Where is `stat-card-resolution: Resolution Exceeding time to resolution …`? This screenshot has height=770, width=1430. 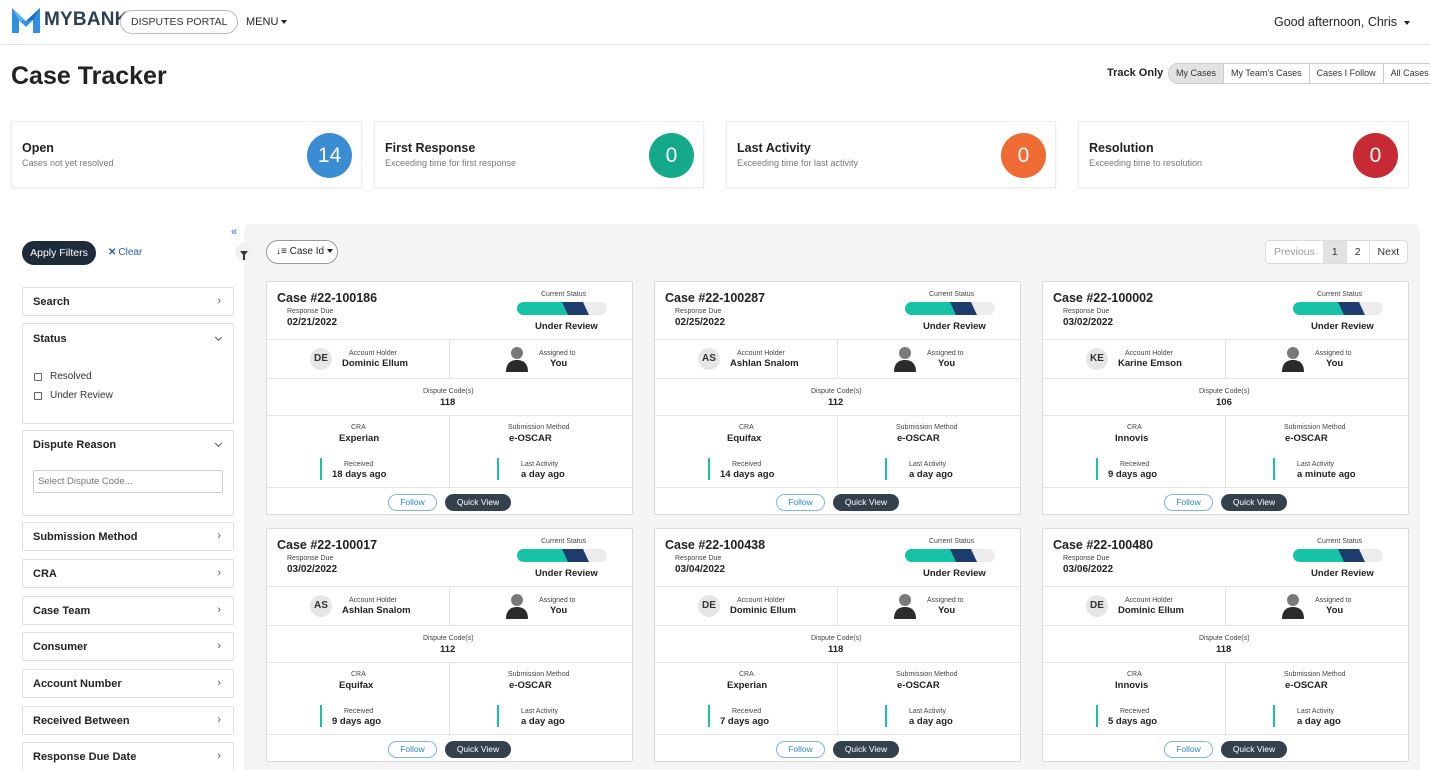 stat-card-resolution: Resolution Exceeding time to resolution … is located at coordinates (1243, 154).